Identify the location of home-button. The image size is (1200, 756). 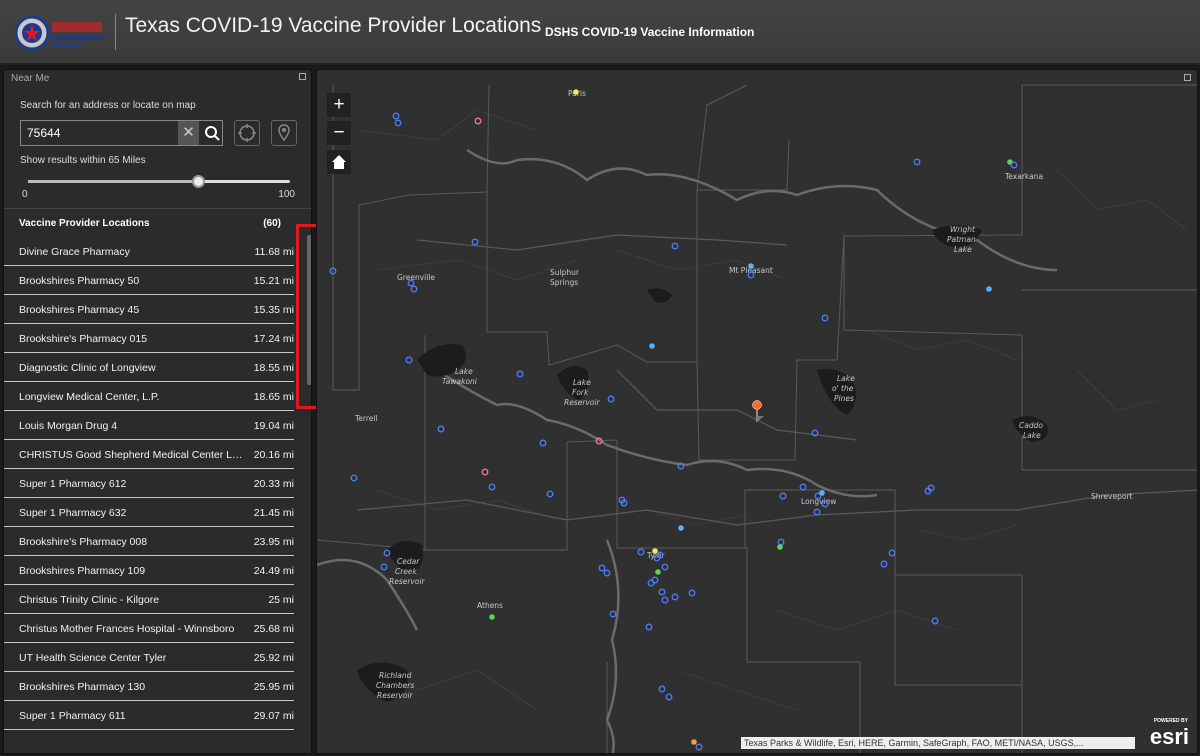
(339, 162).